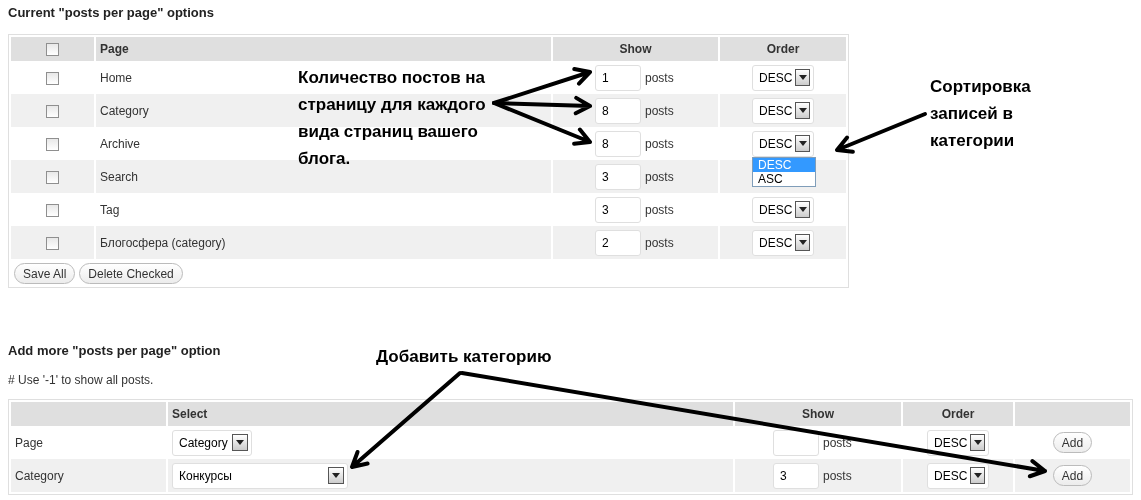 This screenshot has height=500, width=1141. I want to click on posts-count-field: 1, so click(618, 77).